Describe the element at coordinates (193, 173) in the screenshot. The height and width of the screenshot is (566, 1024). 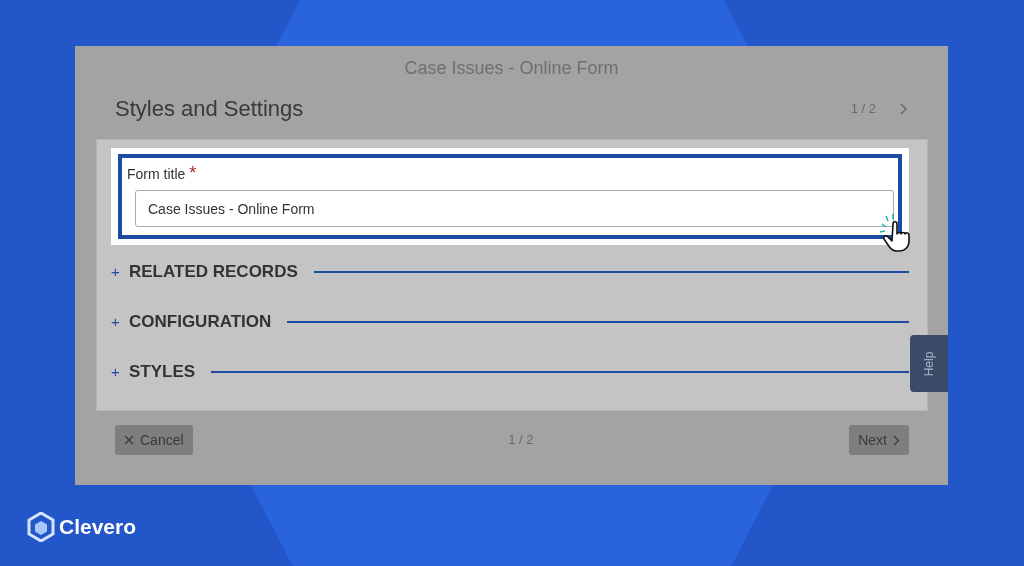
I see `required-mark: *` at that location.